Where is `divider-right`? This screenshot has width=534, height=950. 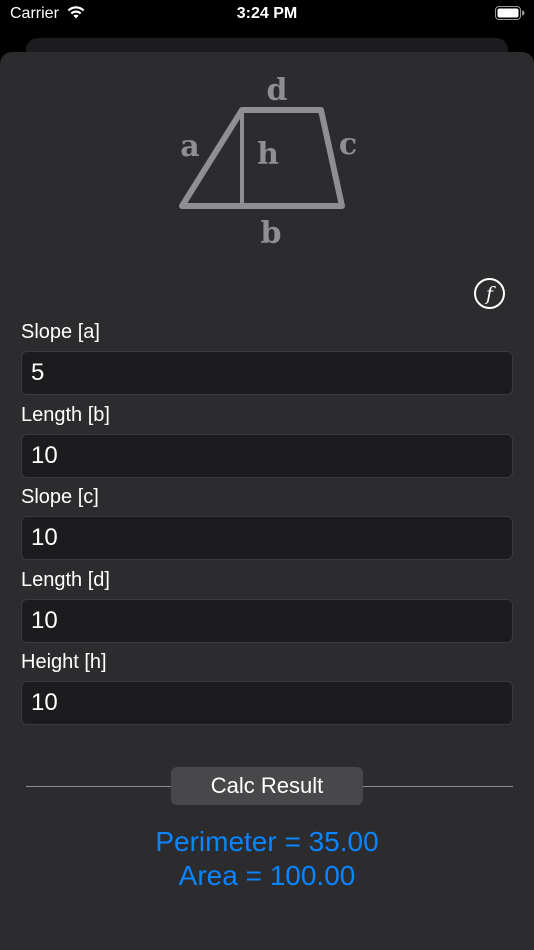
divider-right is located at coordinates (438, 786).